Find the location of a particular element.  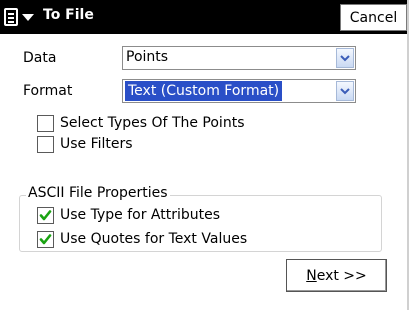

format-select-dropdown-button is located at coordinates (345, 91).